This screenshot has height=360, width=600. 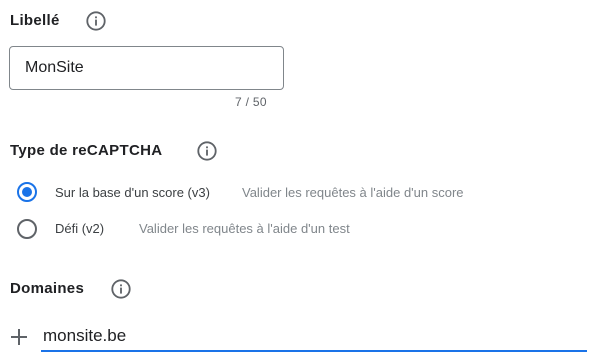 I want to click on radio-challenge-v2-description: Valider les requêtes à l'aide d'un test, so click(x=244, y=228).